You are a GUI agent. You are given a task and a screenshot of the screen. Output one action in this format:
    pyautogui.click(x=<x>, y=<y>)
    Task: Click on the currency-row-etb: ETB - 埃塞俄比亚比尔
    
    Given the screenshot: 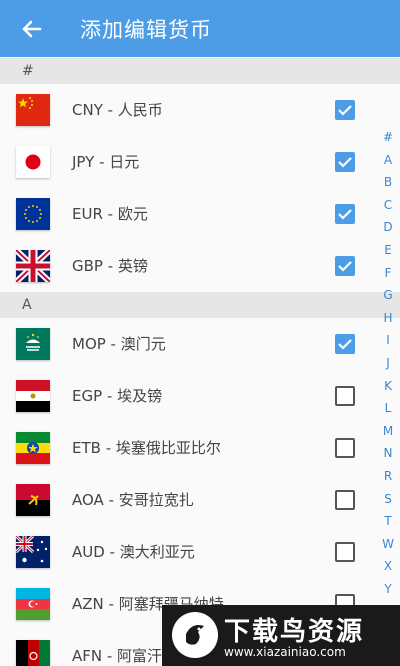 What is the action you would take?
    pyautogui.click(x=186, y=448)
    